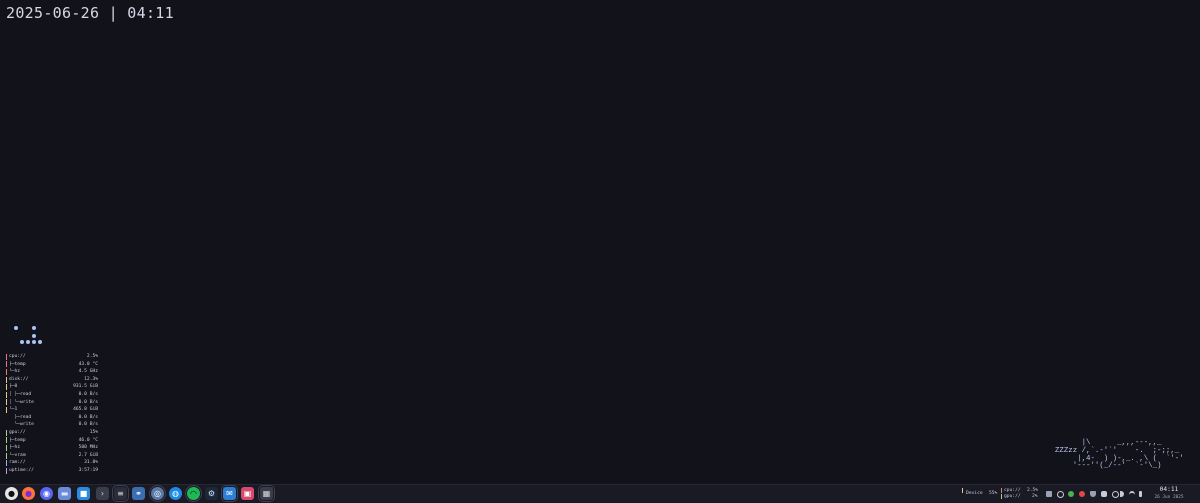 This screenshot has width=1200, height=503. I want to click on sysmon-row: ├─temp 43.0 °C, so click(52, 365).